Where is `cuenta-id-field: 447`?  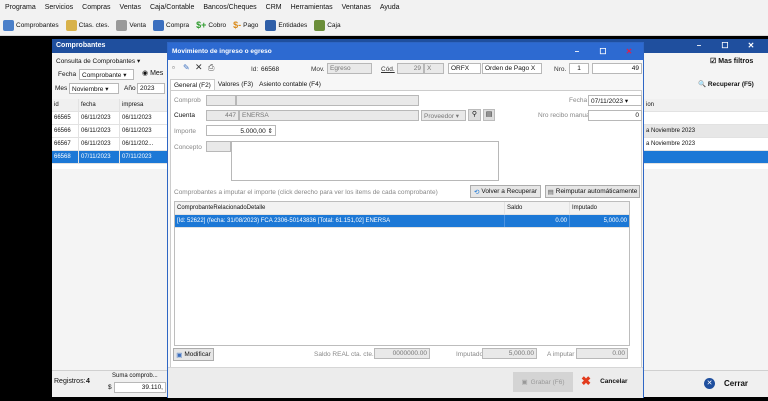 cuenta-id-field: 447 is located at coordinates (222, 115).